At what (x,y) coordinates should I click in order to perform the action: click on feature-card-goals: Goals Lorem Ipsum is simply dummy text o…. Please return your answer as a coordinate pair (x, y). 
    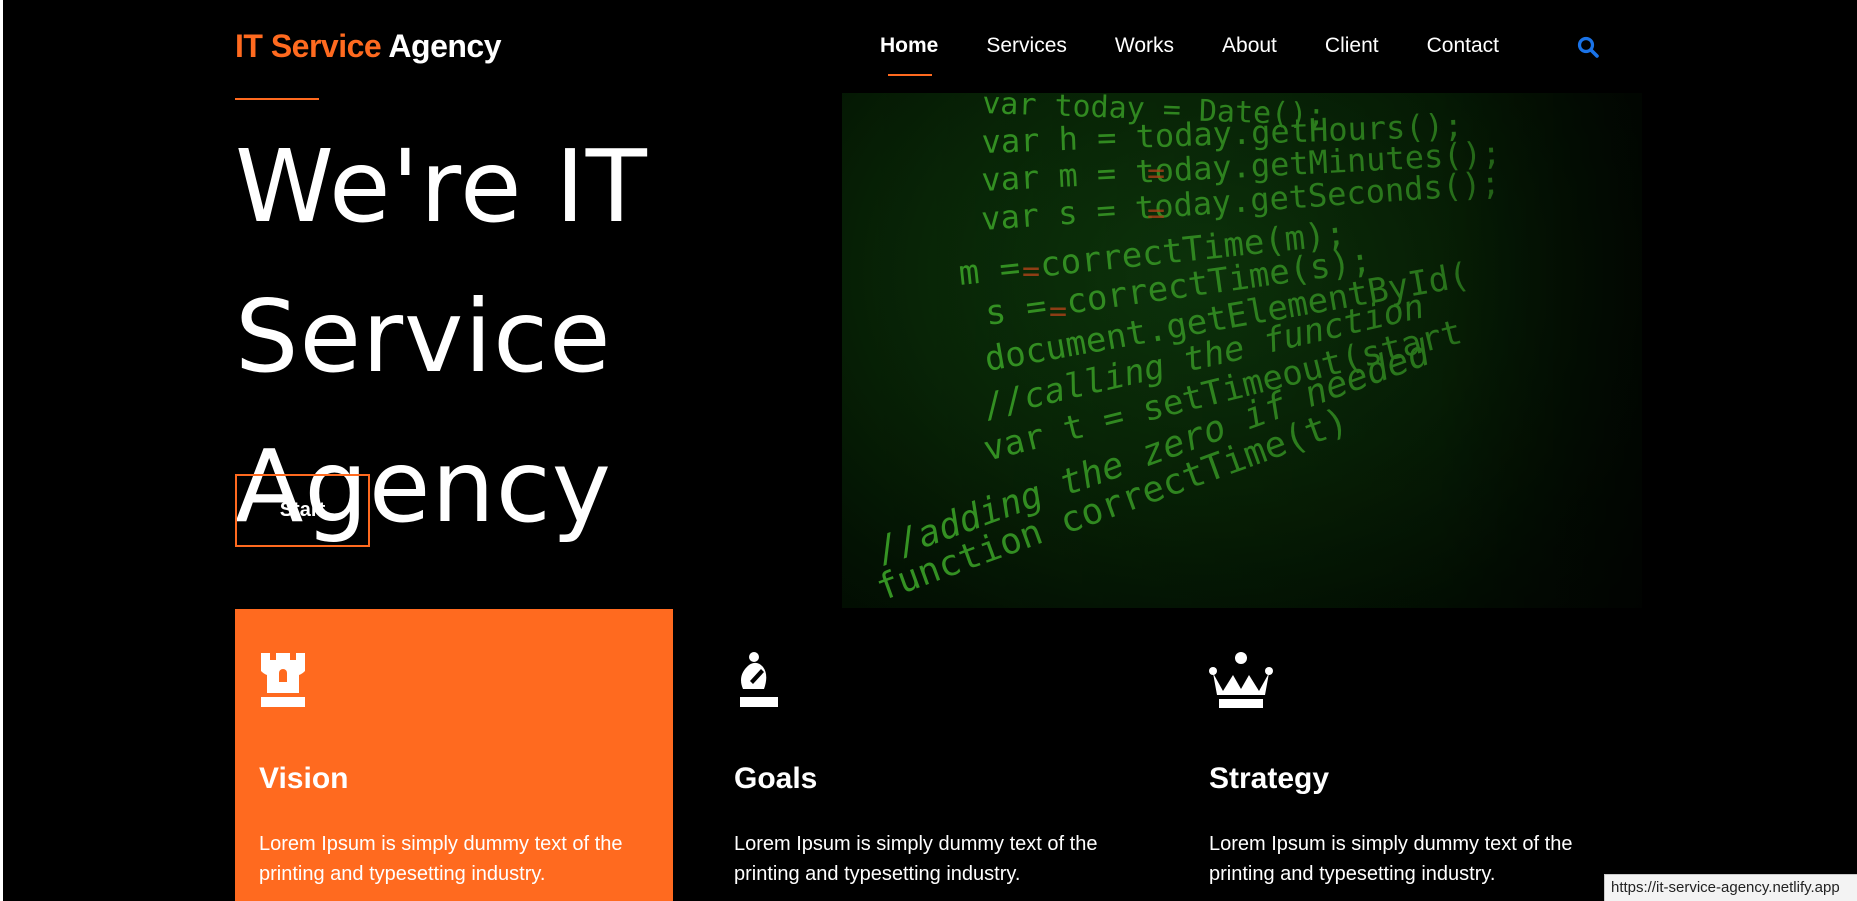
    Looking at the image, I should click on (929, 755).